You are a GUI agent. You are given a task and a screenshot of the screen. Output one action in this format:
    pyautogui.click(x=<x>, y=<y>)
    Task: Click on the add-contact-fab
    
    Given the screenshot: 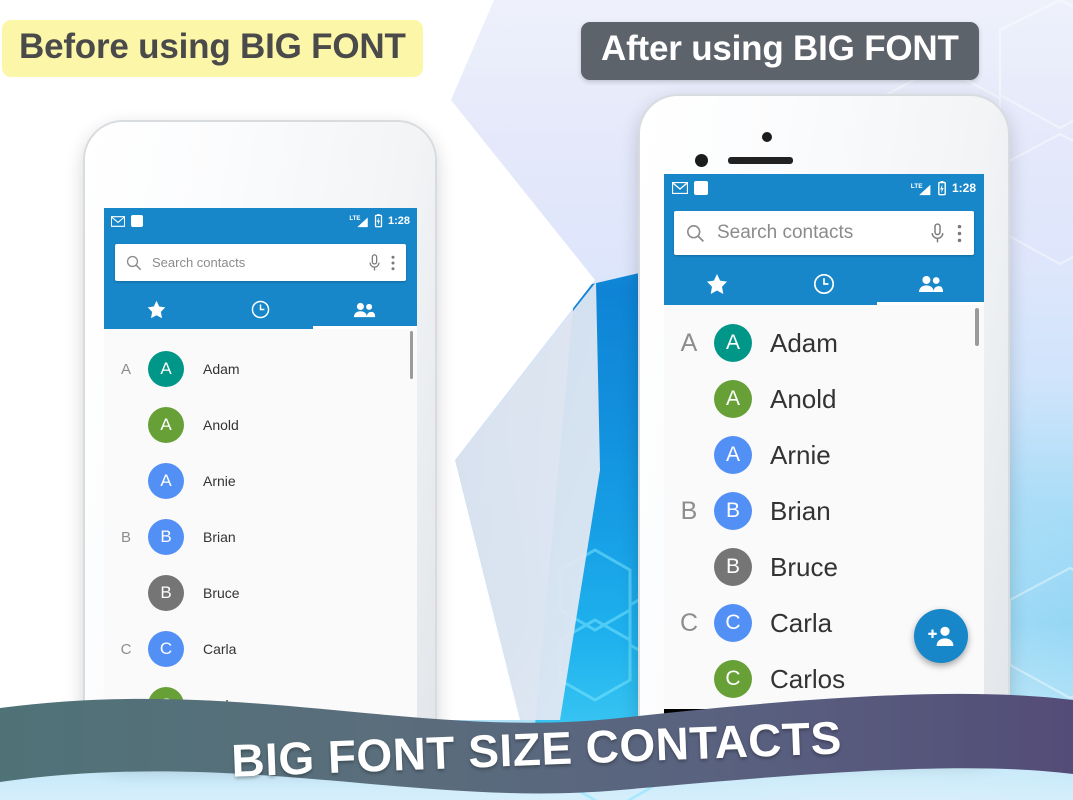 What is the action you would take?
    pyautogui.click(x=941, y=636)
    